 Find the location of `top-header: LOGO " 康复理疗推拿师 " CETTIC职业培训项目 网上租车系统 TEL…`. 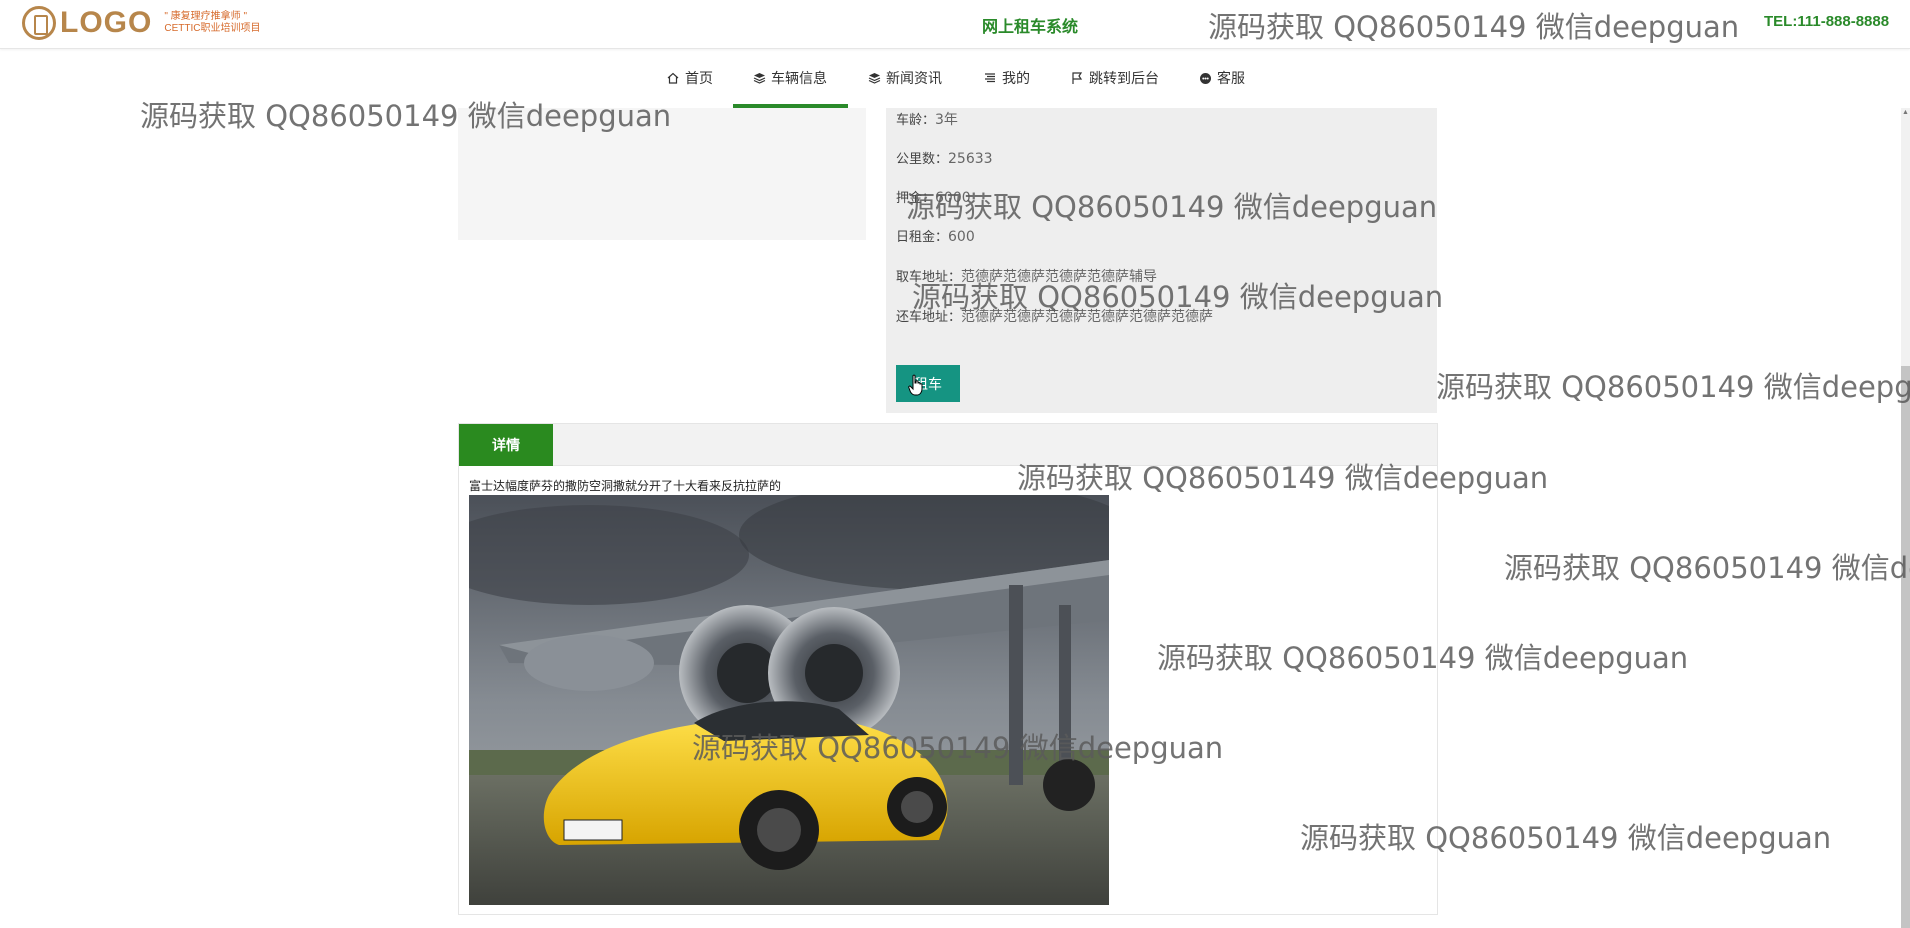

top-header: LOGO " 康复理疗推拿师 " CETTIC职业培训项目 网上租车系统 TEL… is located at coordinates (955, 24).